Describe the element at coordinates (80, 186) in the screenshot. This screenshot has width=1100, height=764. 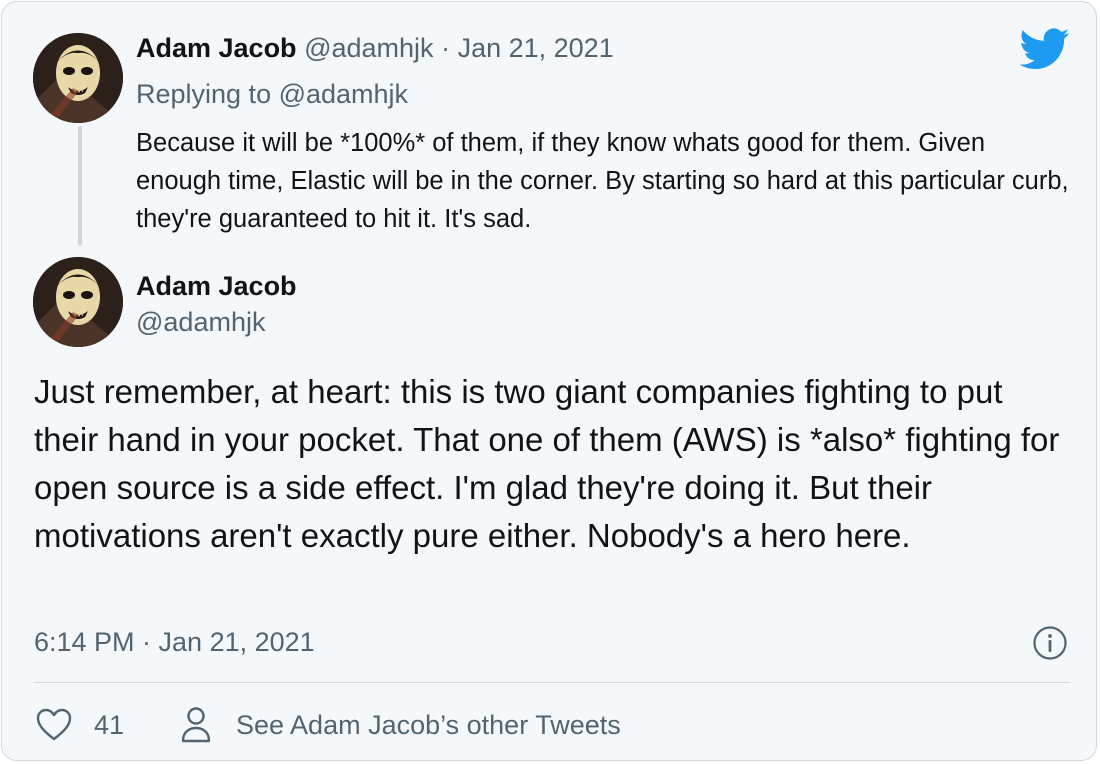
I see `thread-connector-line` at that location.